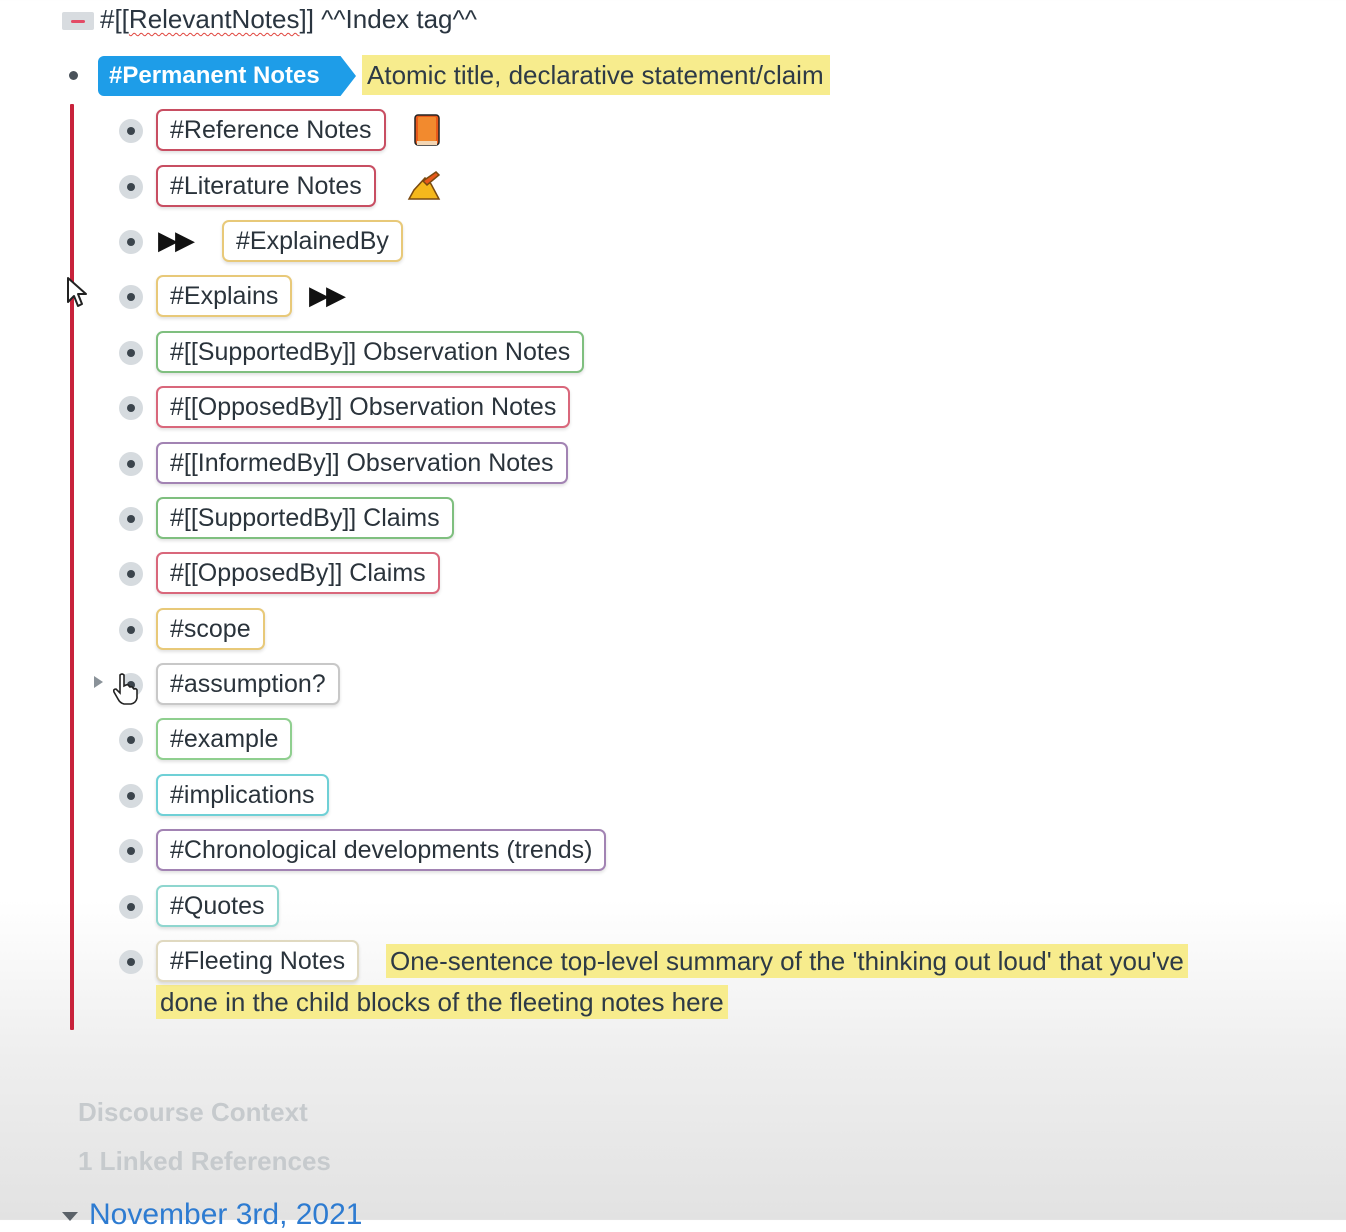  I want to click on implications-tag: #implications, so click(242, 795).